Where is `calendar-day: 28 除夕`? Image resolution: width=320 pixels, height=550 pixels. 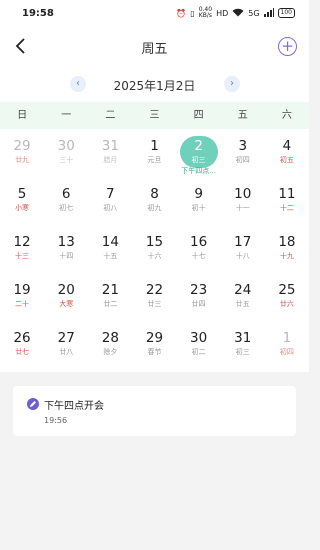 calendar-day: 28 除夕 is located at coordinates (110, 350).